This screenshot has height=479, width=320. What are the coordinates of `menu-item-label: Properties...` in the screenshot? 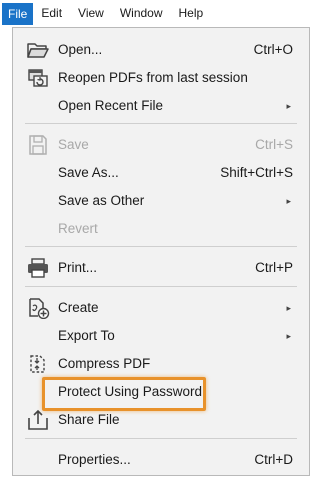 It's located at (94, 459).